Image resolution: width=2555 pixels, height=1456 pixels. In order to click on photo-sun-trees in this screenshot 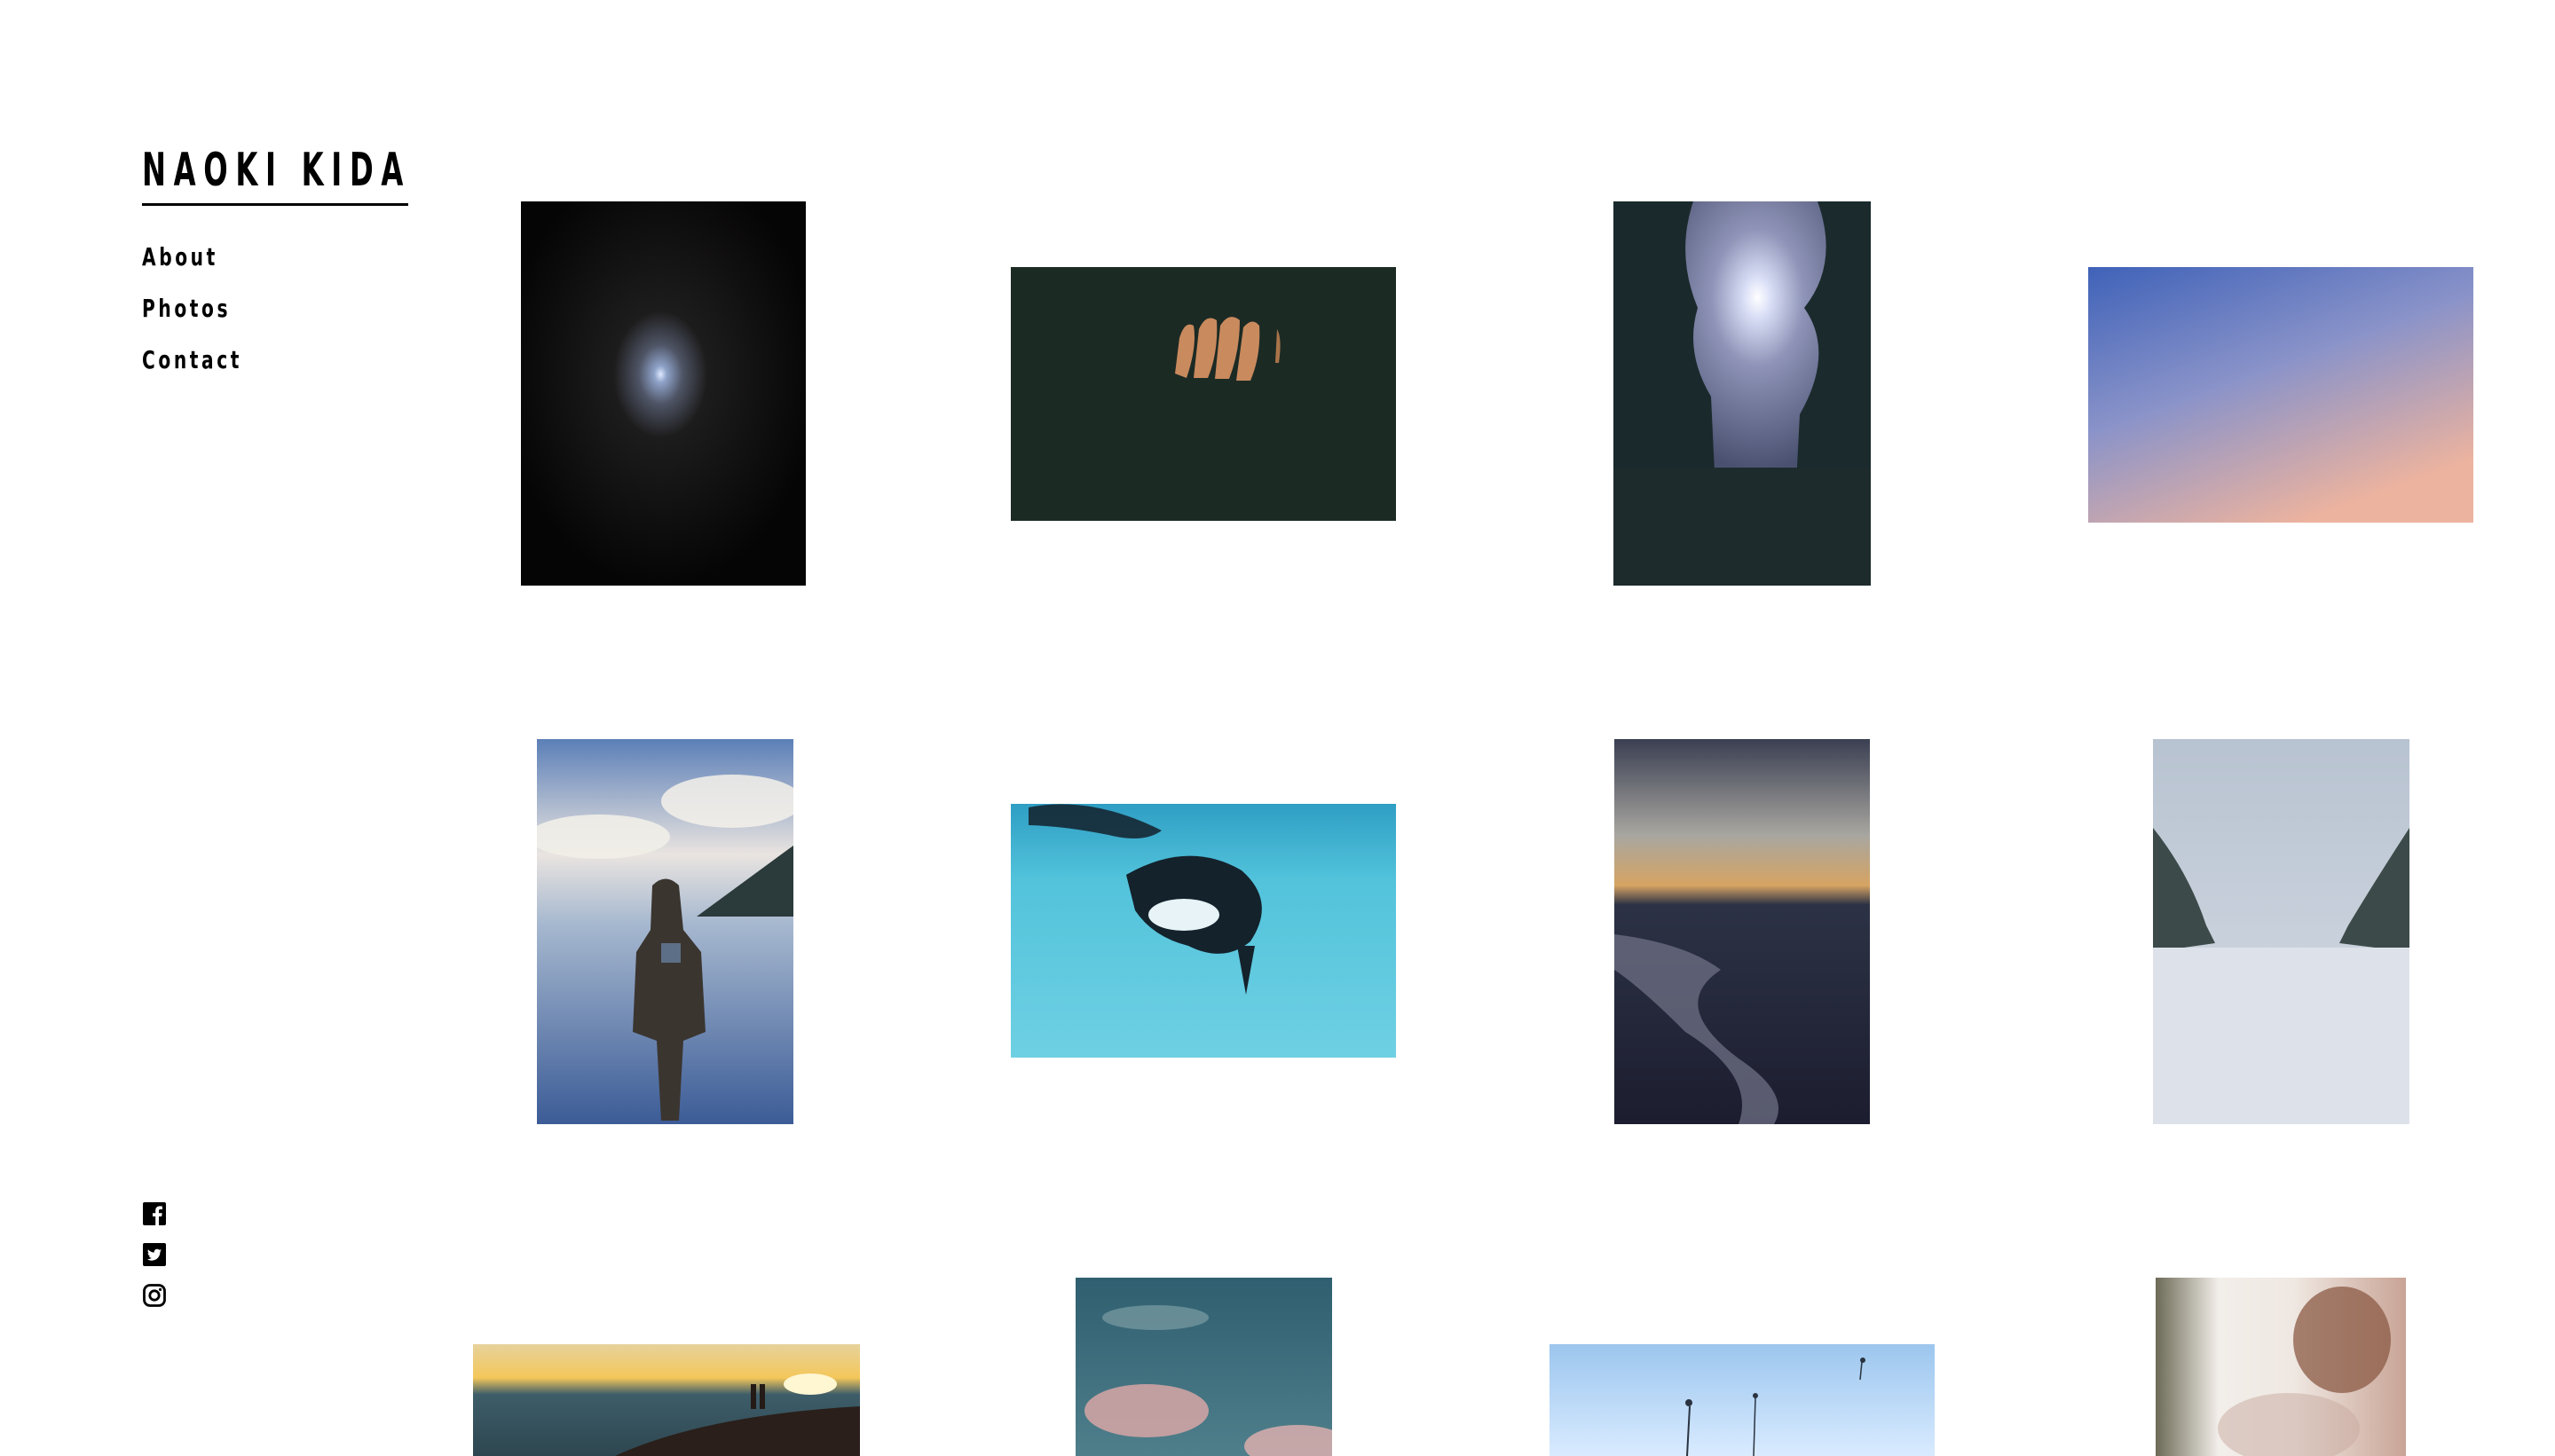, I will do `click(1742, 393)`.